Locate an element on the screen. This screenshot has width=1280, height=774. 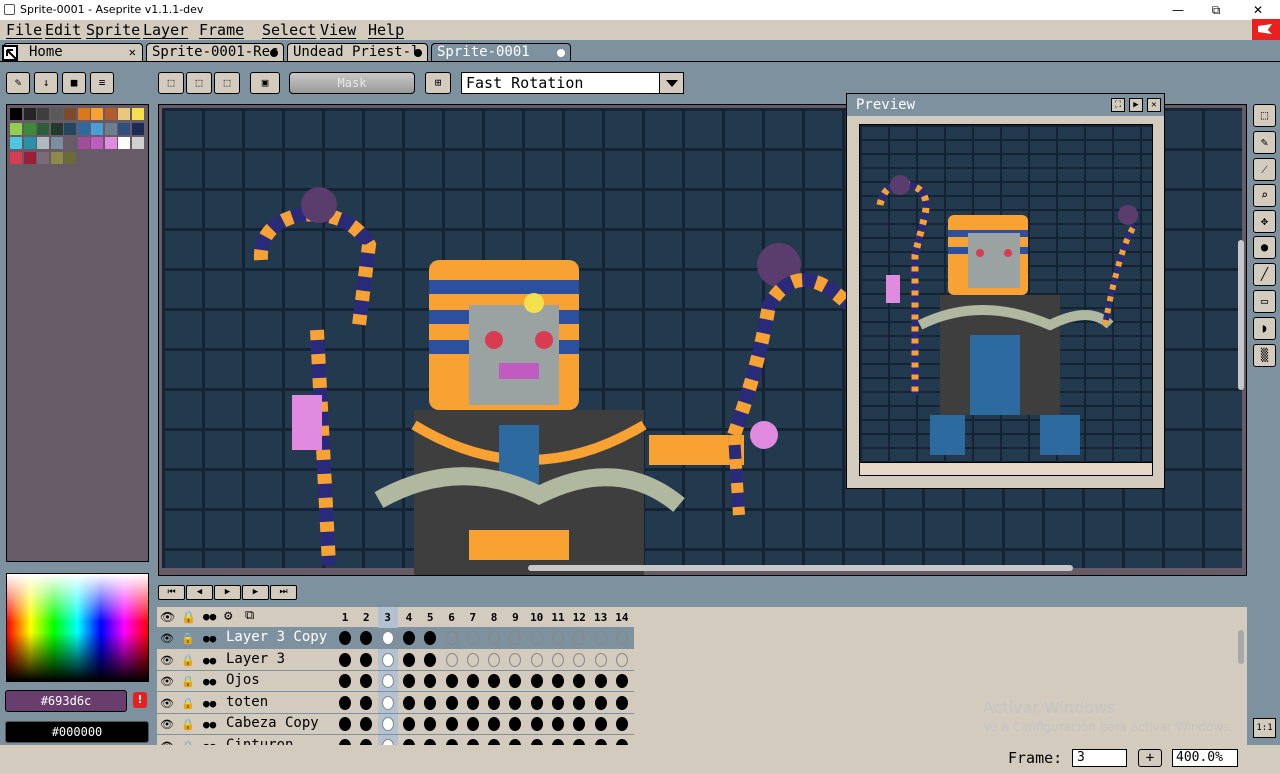
selection-replace-button: ⬚ is located at coordinates (171, 83).